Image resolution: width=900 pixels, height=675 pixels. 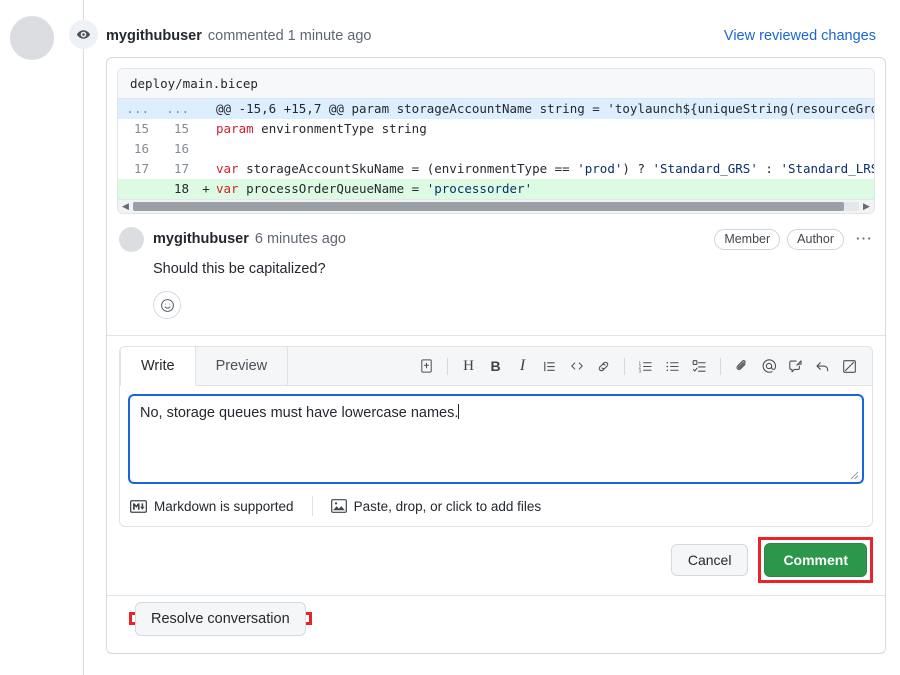 I want to click on tab-write: Write, so click(x=158, y=366).